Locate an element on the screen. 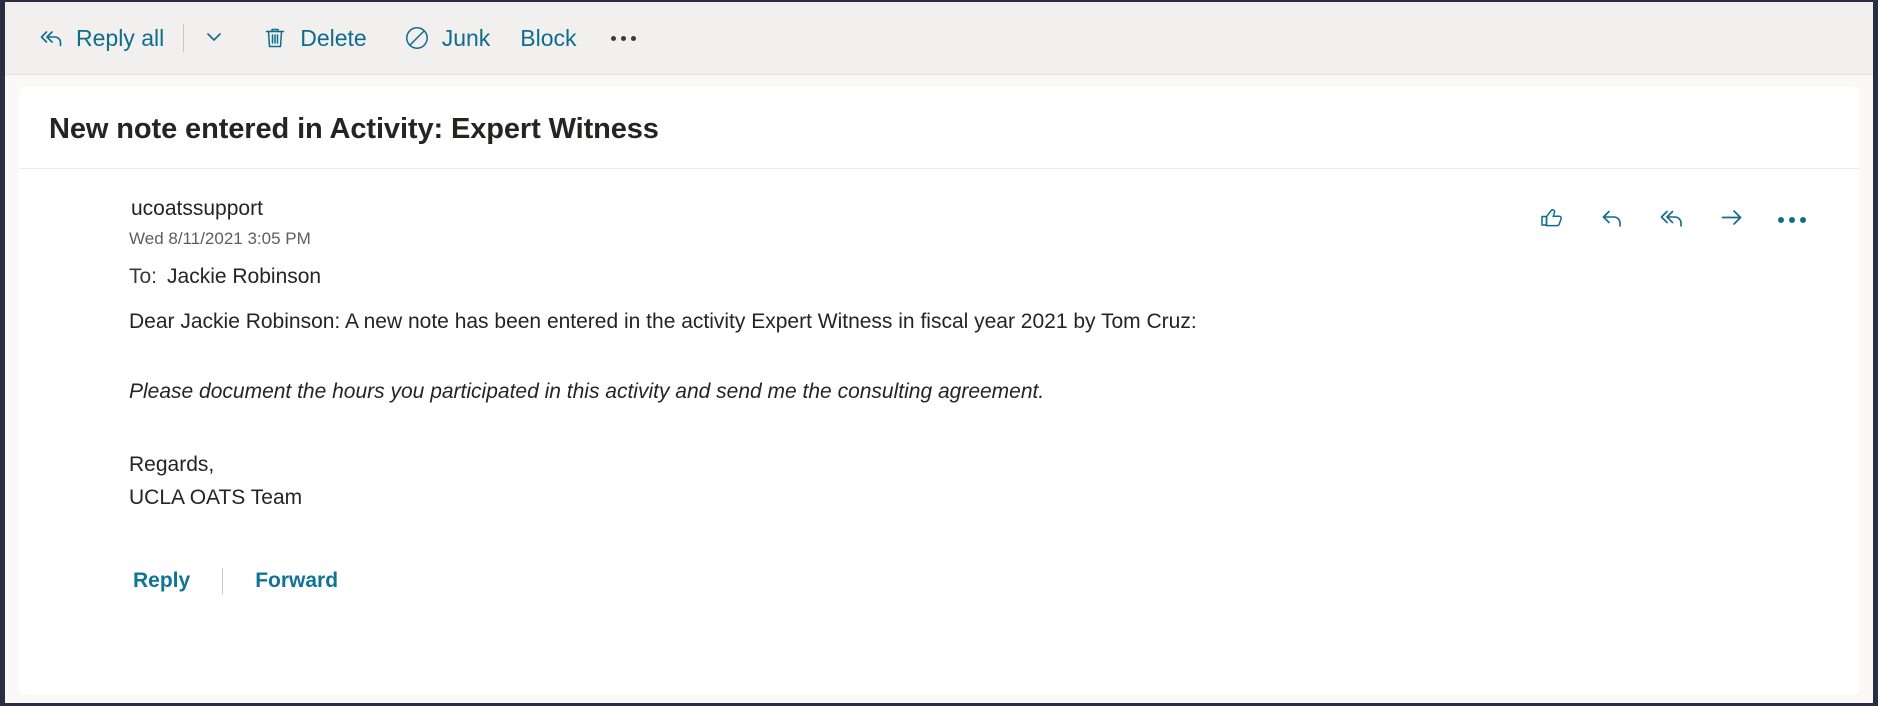 Image resolution: width=1878 pixels, height=706 pixels. pane-gap is located at coordinates (939, 81).